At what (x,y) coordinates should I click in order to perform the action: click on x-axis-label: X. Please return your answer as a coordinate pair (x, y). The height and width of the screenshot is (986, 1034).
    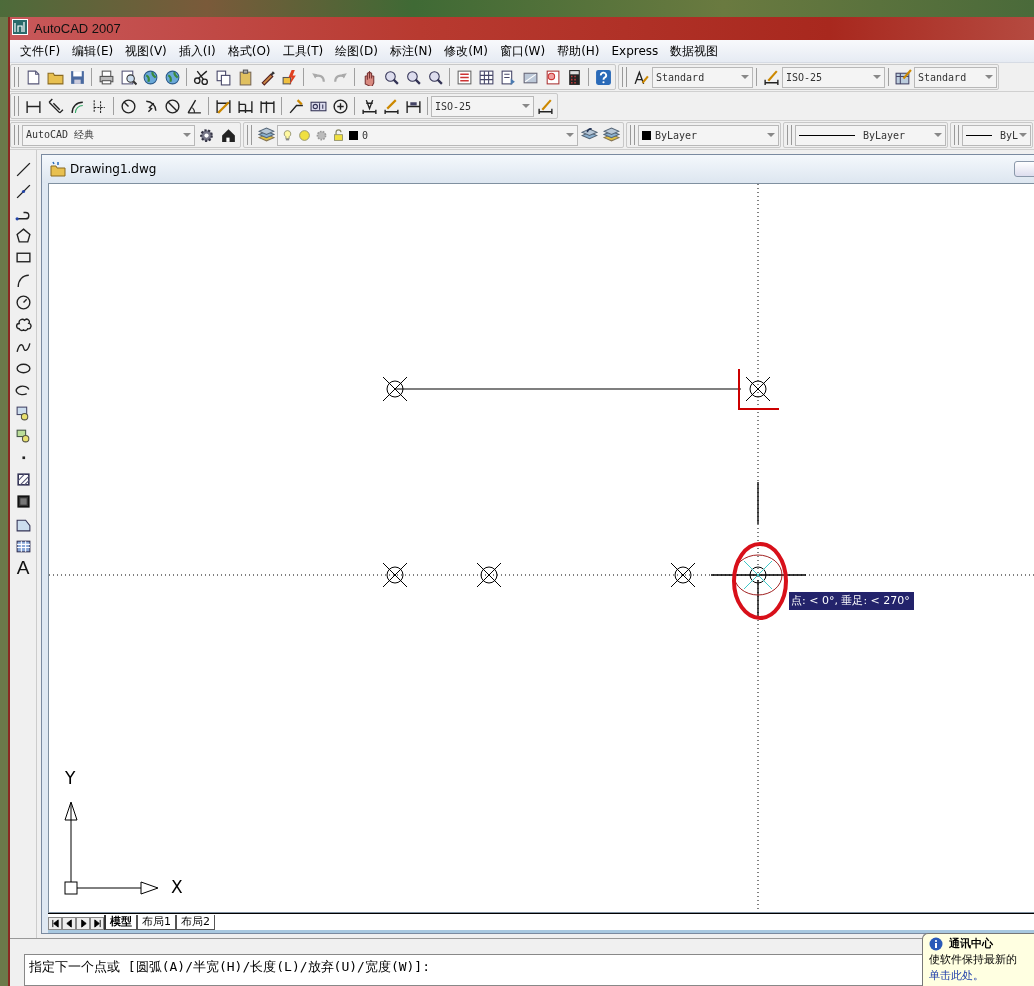
    Looking at the image, I should click on (177, 887).